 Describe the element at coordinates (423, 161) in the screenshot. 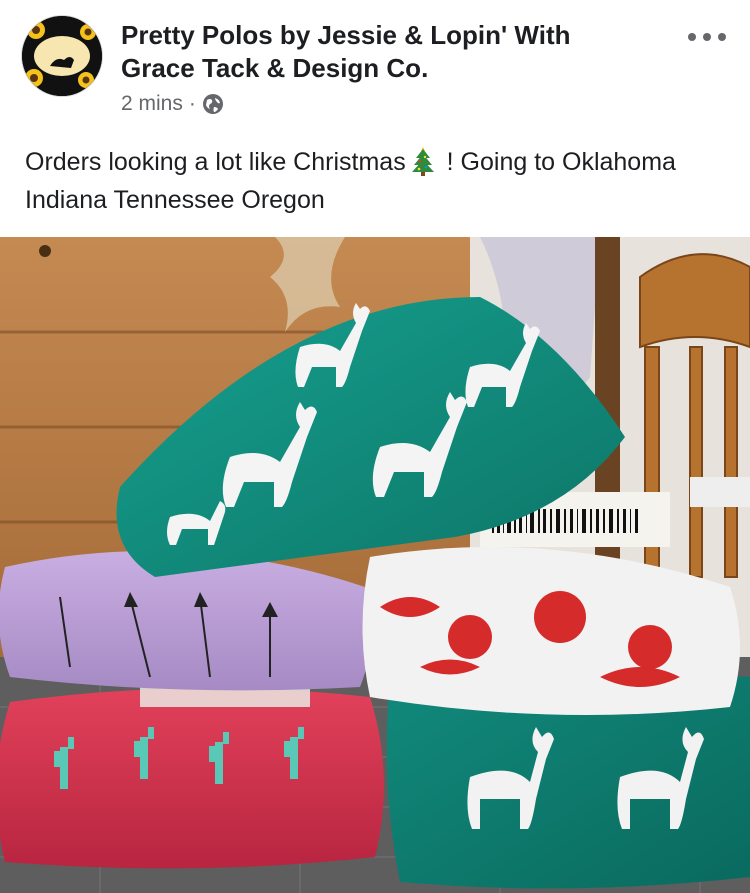

I see `christmas-tree-icon` at that location.